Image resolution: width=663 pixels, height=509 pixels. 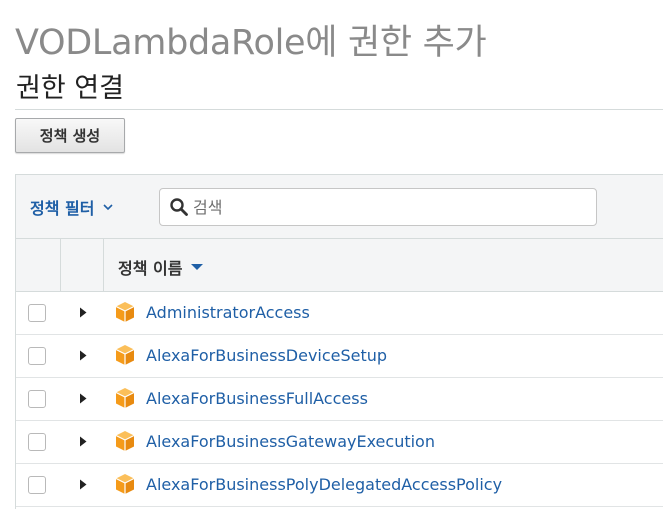 What do you see at coordinates (70, 135) in the screenshot?
I see `create-policy-button: 정책 생성` at bounding box center [70, 135].